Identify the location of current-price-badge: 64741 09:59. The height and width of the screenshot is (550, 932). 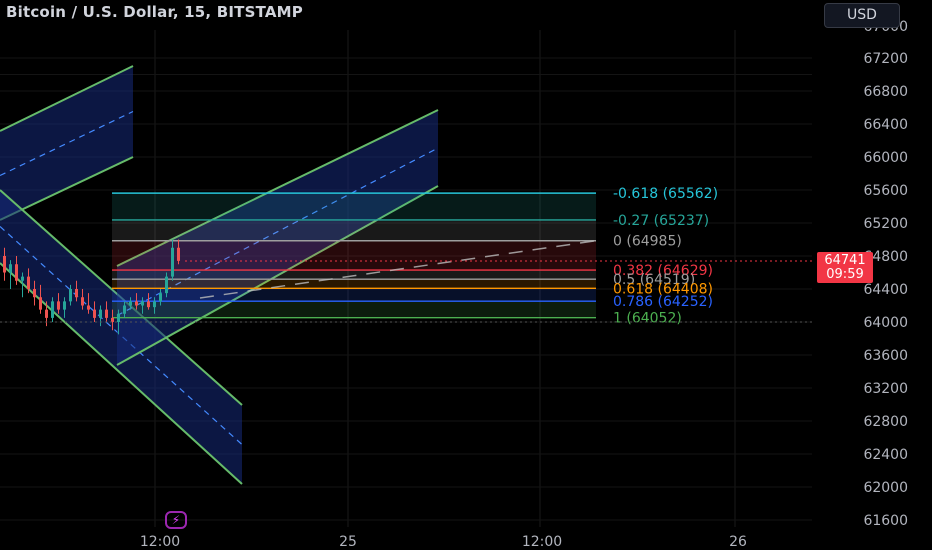
(845, 267).